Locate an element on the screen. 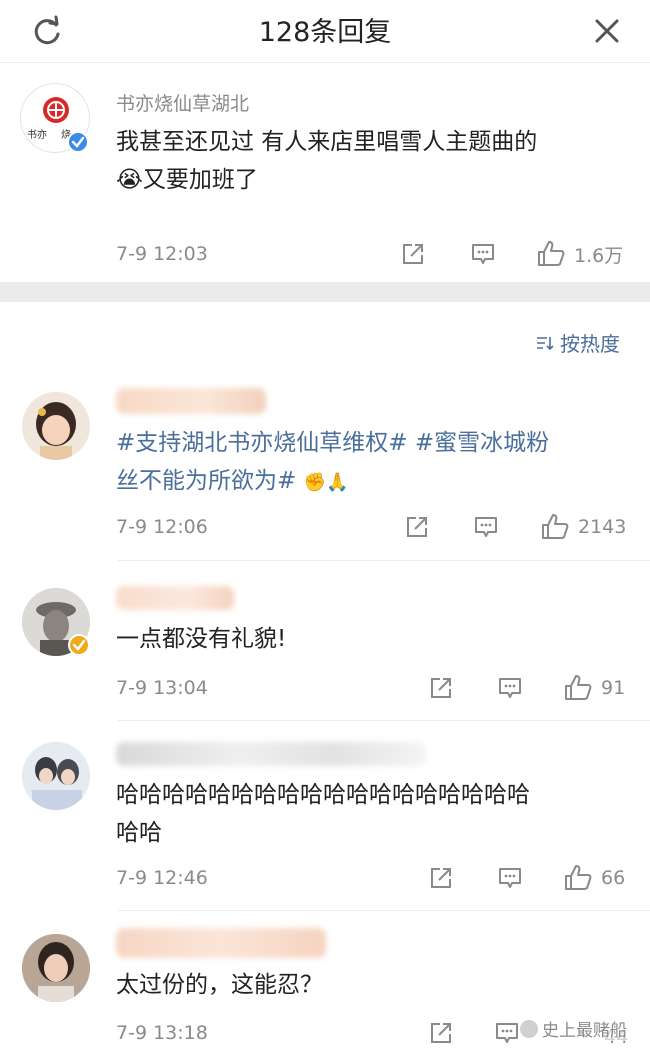 This screenshot has width=650, height=1057. comment-line-1: 哈哈哈哈哈哈哈哈哈哈哈哈哈哈哈哈哈哈 is located at coordinates (323, 795).